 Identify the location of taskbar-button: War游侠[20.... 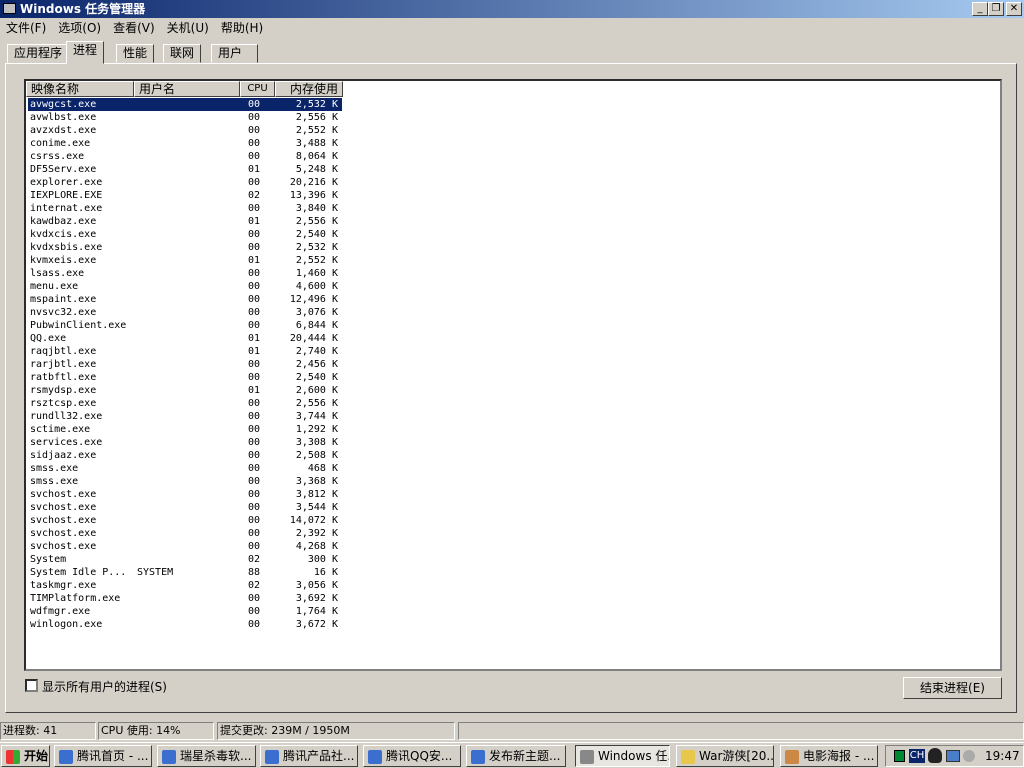
(725, 756).